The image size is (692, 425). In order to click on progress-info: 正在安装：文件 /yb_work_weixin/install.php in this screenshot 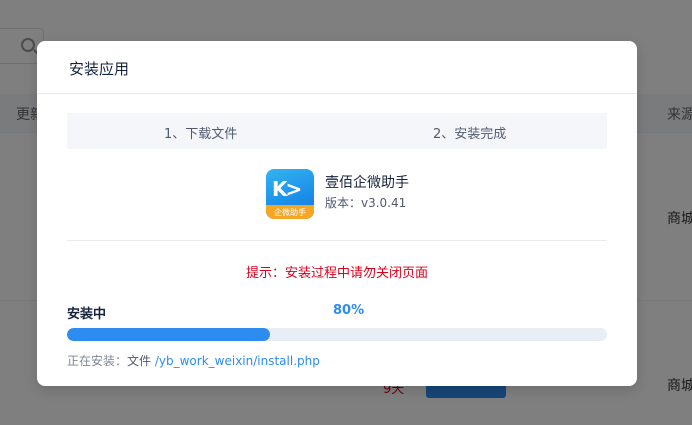, I will do `click(193, 360)`.